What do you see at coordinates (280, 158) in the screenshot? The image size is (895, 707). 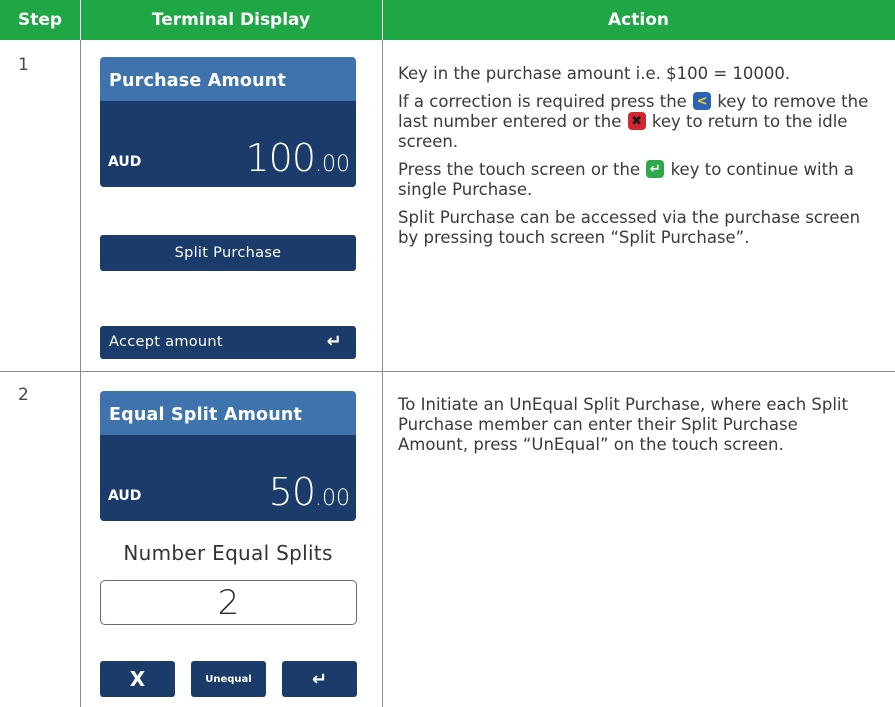 I see `amount-main: 100` at bounding box center [280, 158].